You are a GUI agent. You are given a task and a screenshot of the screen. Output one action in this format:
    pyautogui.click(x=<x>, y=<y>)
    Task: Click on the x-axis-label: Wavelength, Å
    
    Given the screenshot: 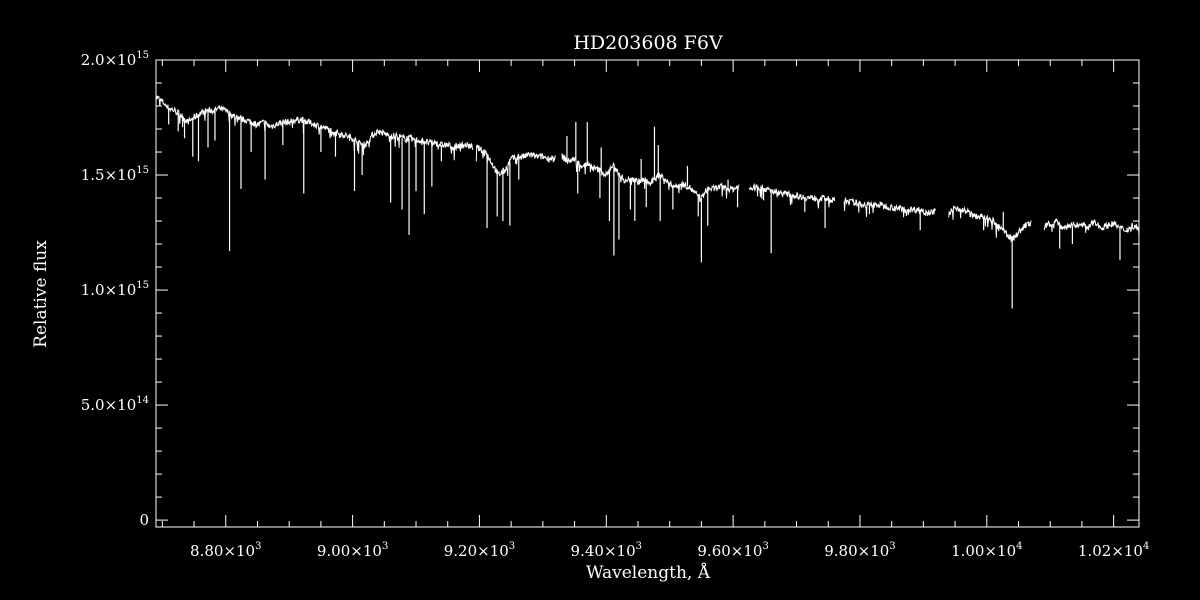 What is the action you would take?
    pyautogui.click(x=648, y=572)
    